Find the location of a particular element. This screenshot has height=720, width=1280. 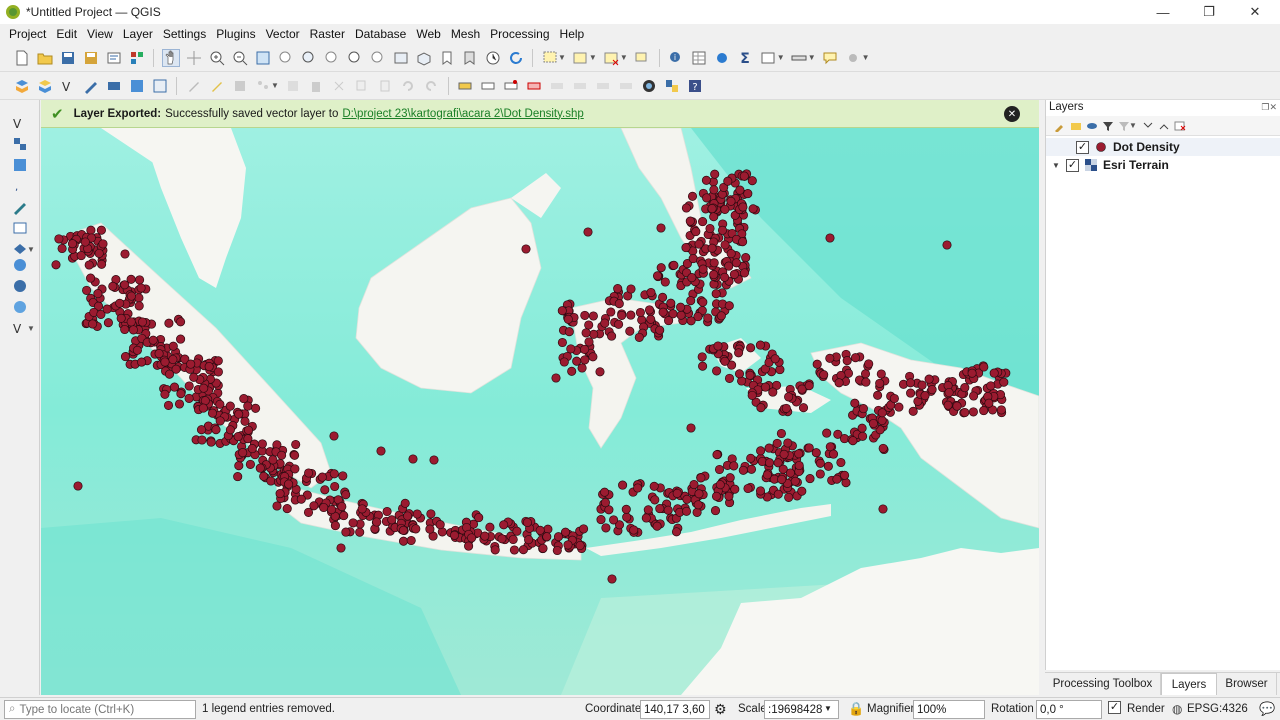

pan-to-selection-icon is located at coordinates (194, 58).